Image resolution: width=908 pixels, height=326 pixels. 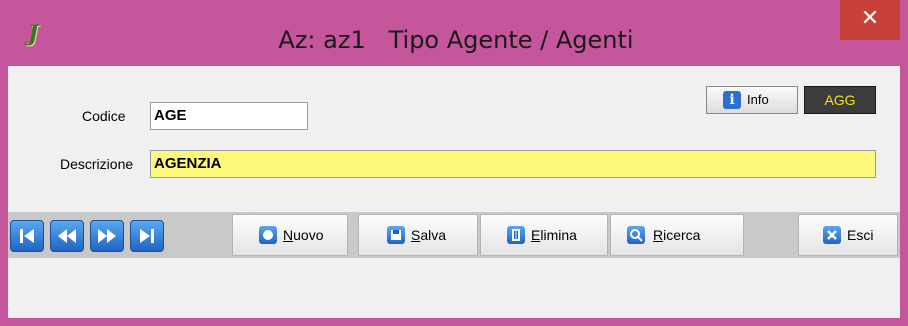 I want to click on first-record-icon, so click(x=27, y=236).